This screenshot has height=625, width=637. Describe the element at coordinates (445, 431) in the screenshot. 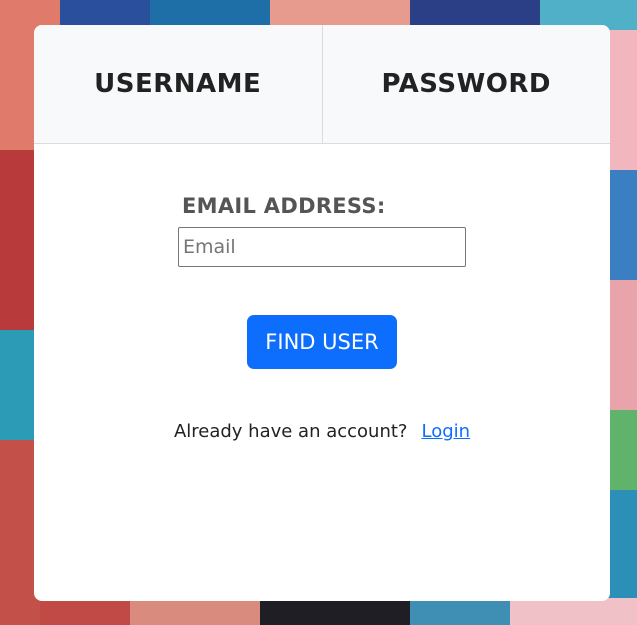

I see `login-link: Login` at that location.